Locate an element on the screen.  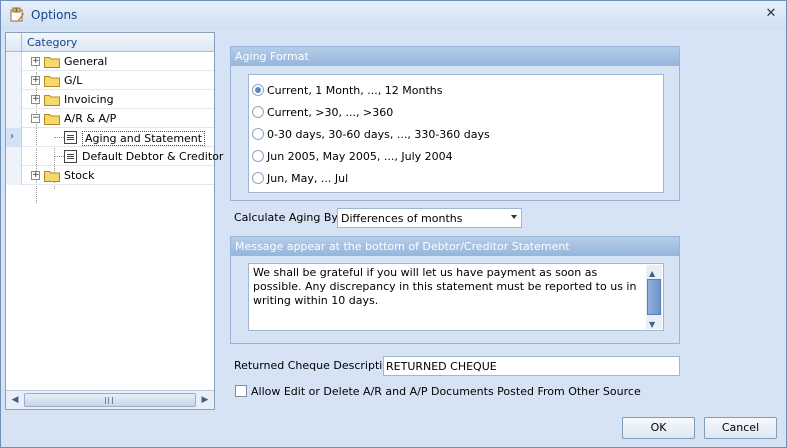
collapse-icon: − is located at coordinates (35, 118).